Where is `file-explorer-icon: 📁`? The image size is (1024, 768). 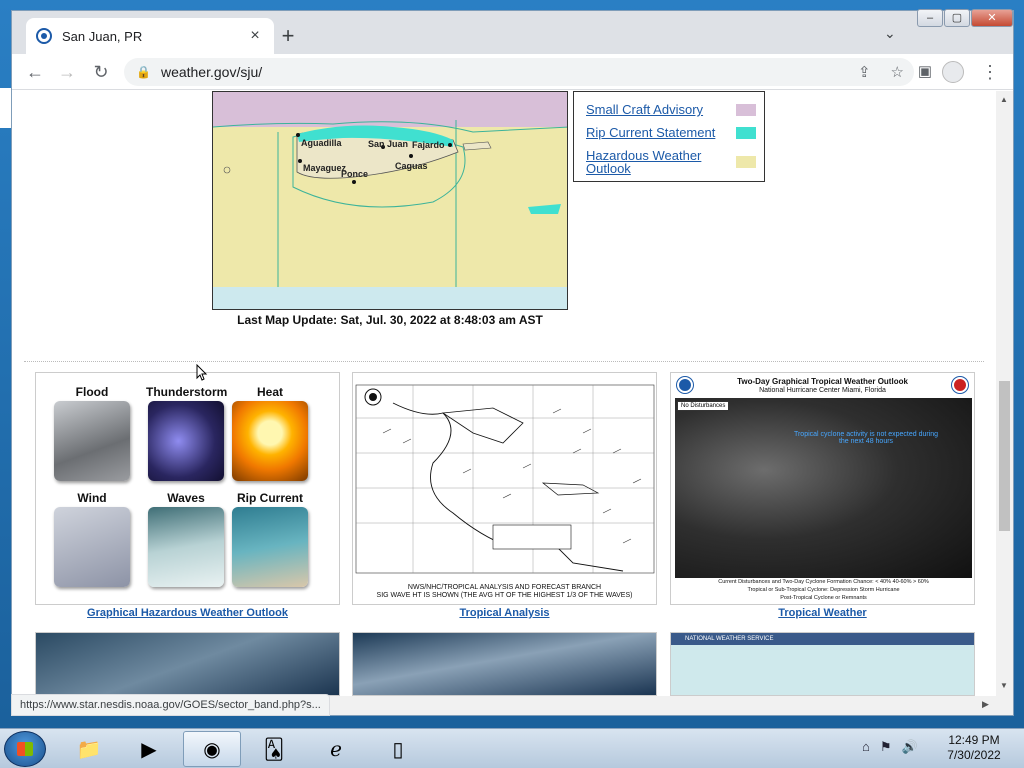
file-explorer-icon: 📁 is located at coordinates (89, 749).